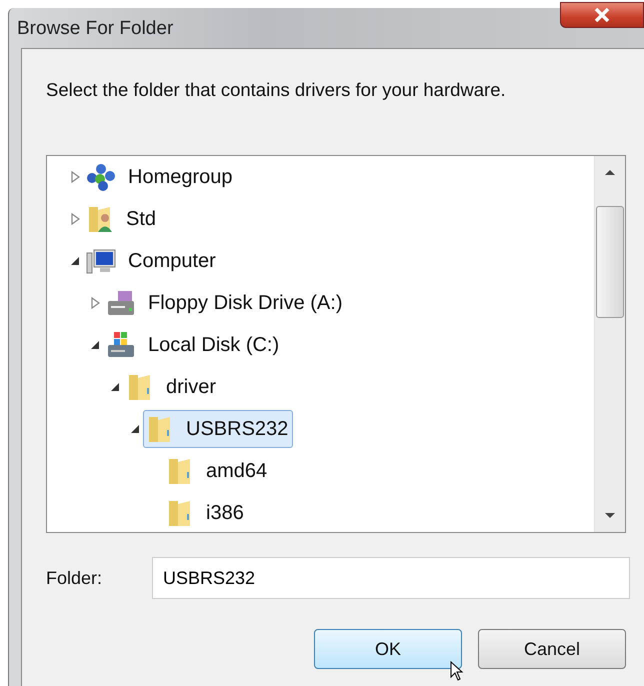 This screenshot has height=686, width=644. I want to click on tree-item: amd64, so click(217, 471).